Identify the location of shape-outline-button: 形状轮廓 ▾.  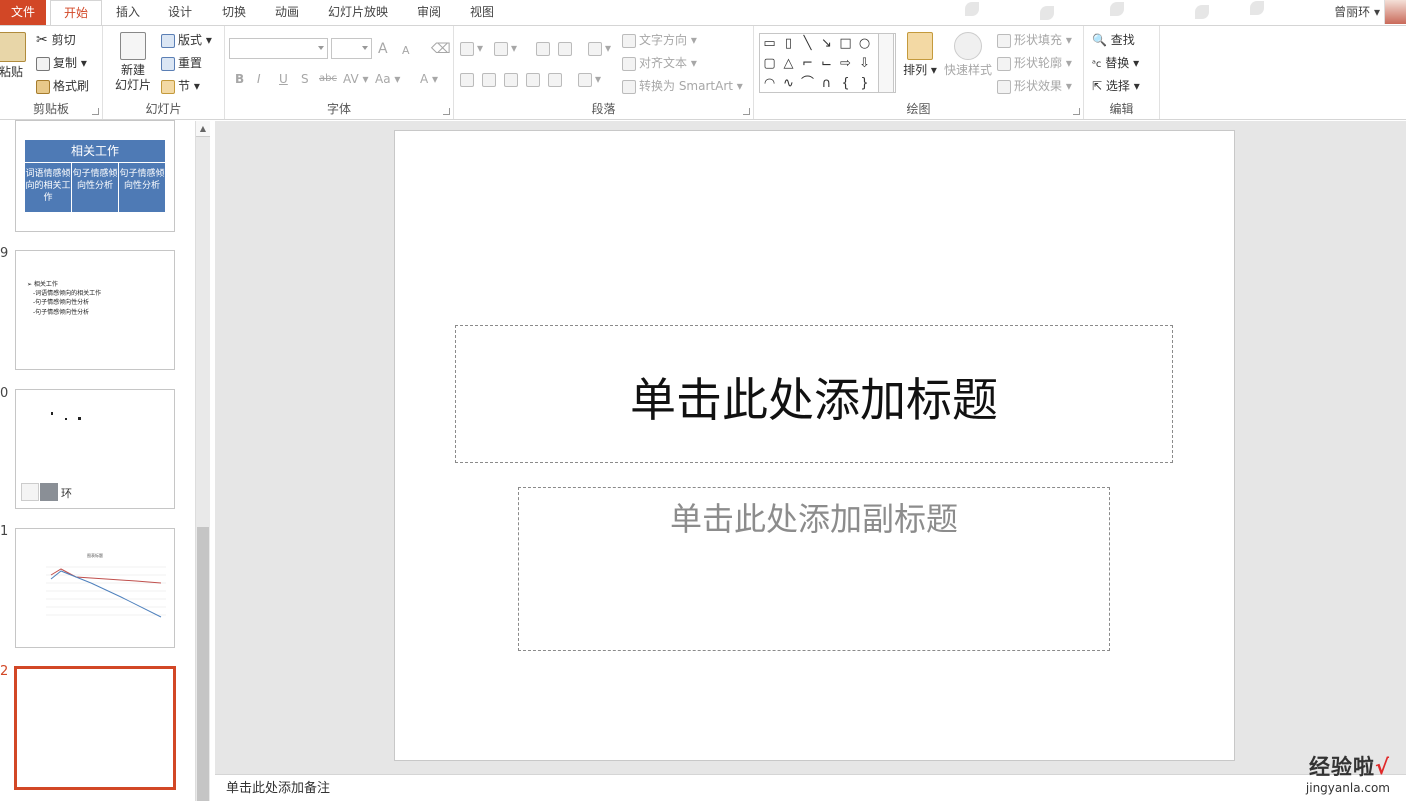
(1034, 63).